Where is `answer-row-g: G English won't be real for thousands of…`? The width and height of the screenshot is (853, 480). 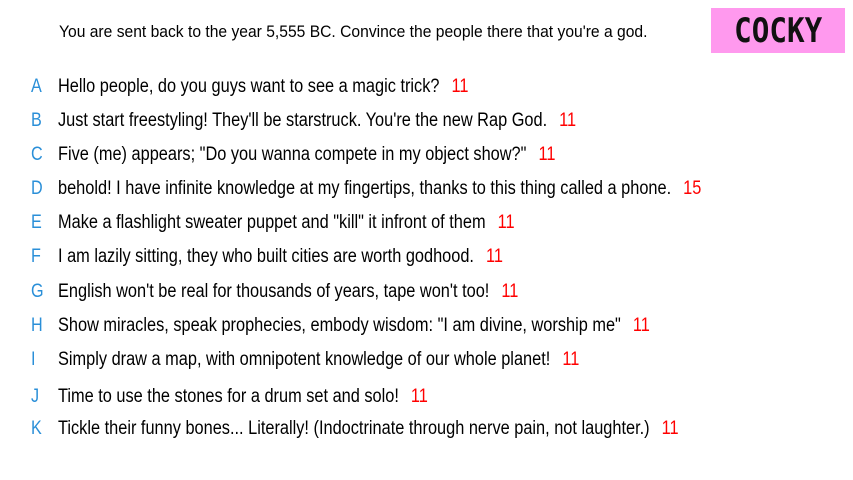
answer-row-g: G English won't be real for thousands of… is located at coordinates (426, 292).